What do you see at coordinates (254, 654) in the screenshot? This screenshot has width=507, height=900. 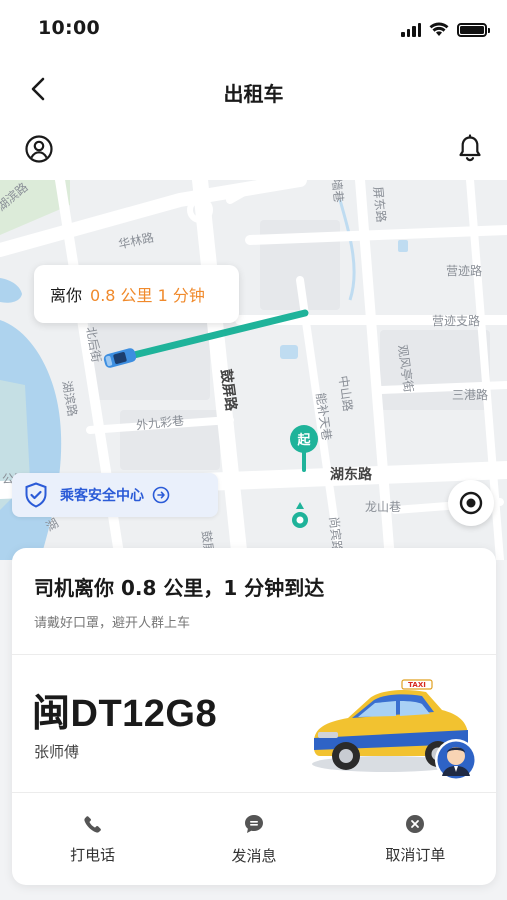 I see `divider` at bounding box center [254, 654].